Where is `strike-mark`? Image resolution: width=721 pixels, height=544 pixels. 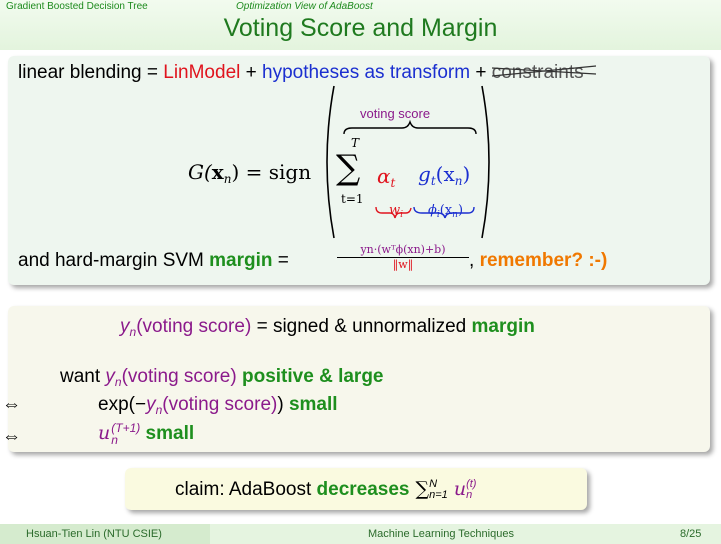
strike-mark is located at coordinates (543, 71).